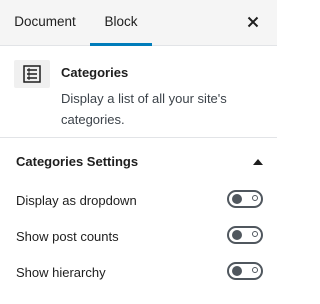 The width and height of the screenshot is (320, 304). What do you see at coordinates (45, 23) in the screenshot?
I see `tab-document: Document` at bounding box center [45, 23].